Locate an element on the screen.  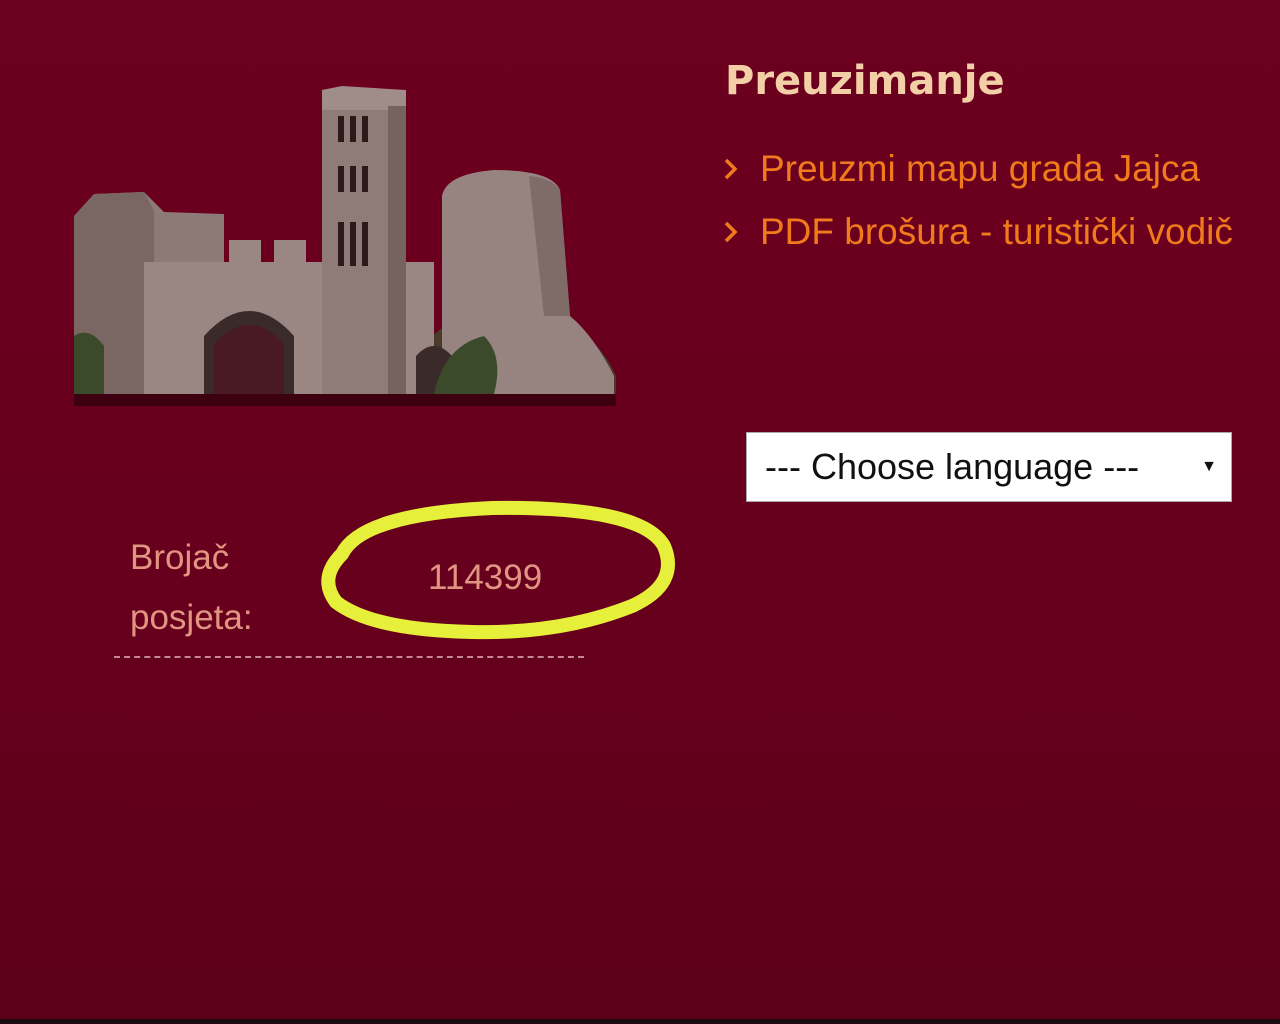
download-brochure-link: PDF brošura - turistički vodič is located at coordinates (987, 234).